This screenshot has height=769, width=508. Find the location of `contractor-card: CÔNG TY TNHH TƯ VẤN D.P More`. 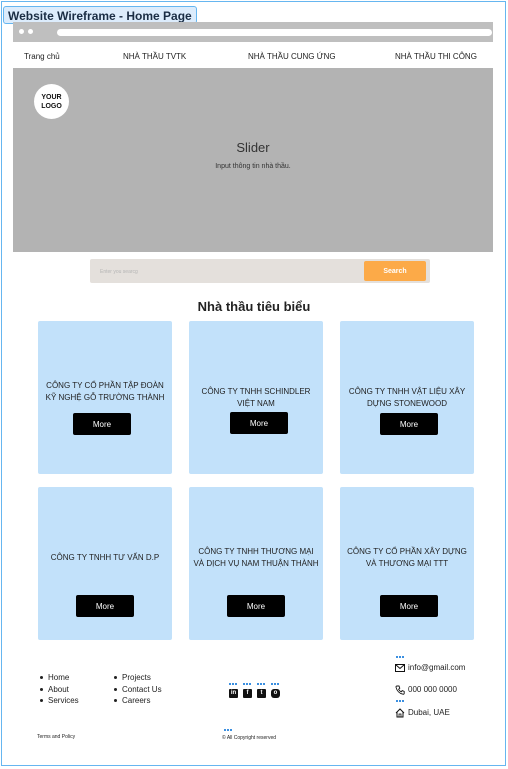

contractor-card: CÔNG TY TNHH TƯ VẤN D.P More is located at coordinates (105, 563).